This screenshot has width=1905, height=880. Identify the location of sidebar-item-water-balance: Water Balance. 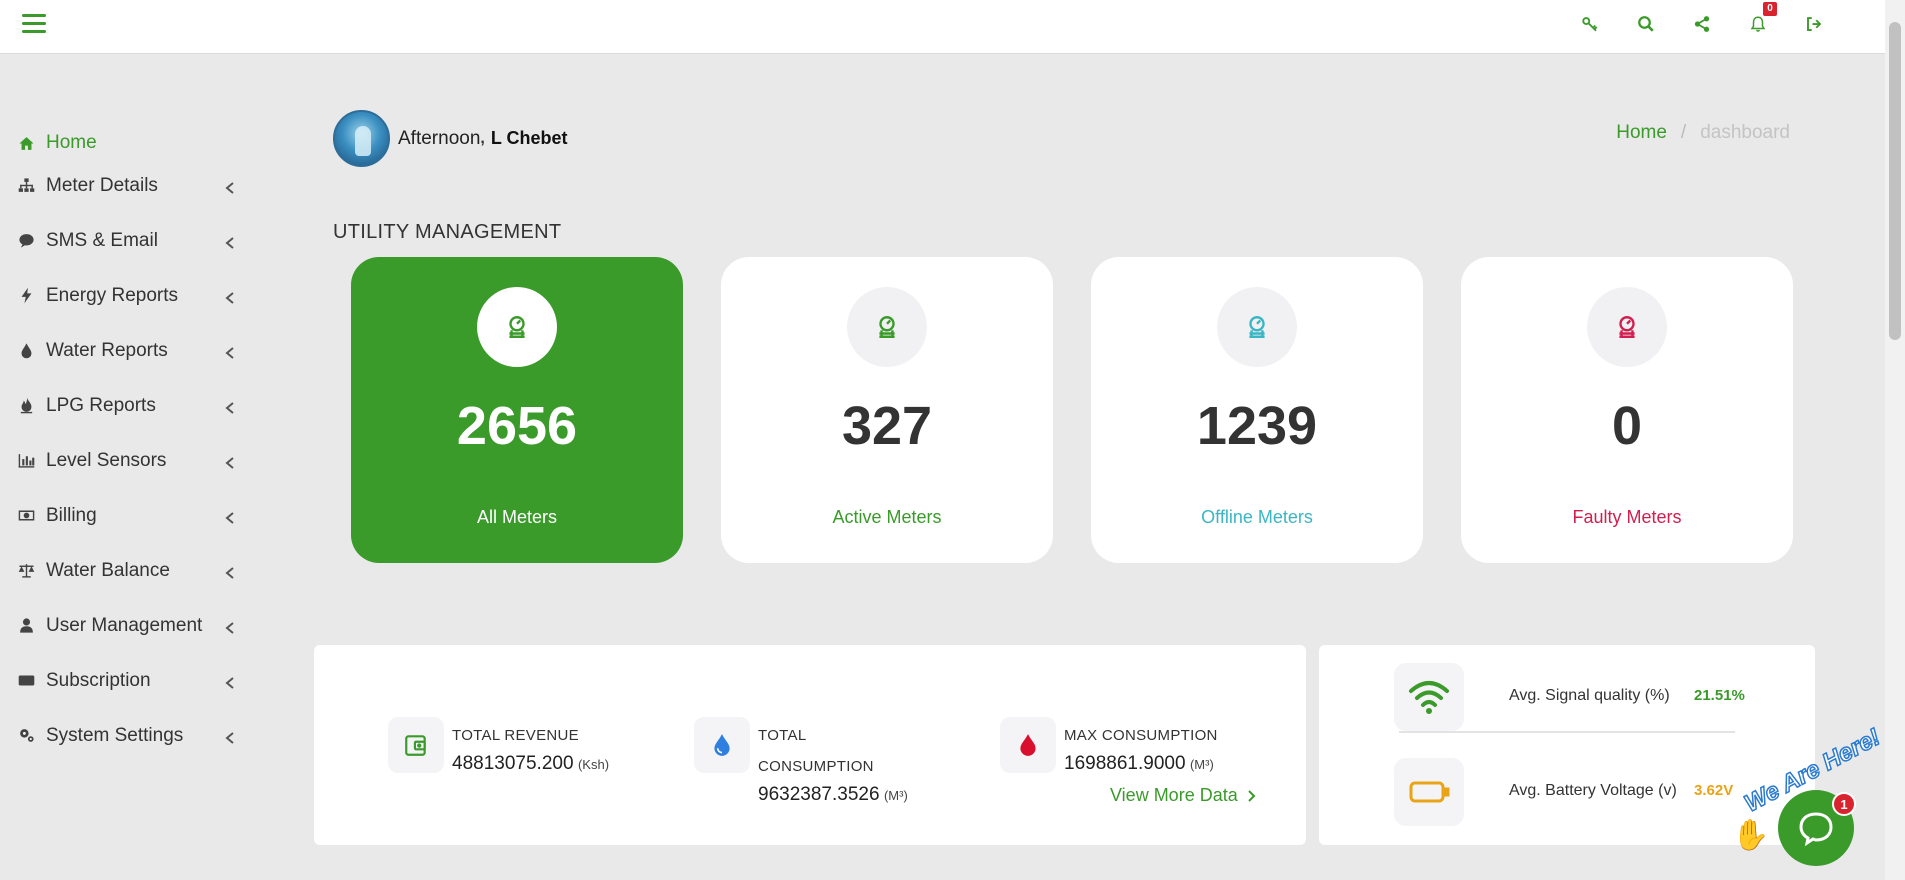
(122, 570).